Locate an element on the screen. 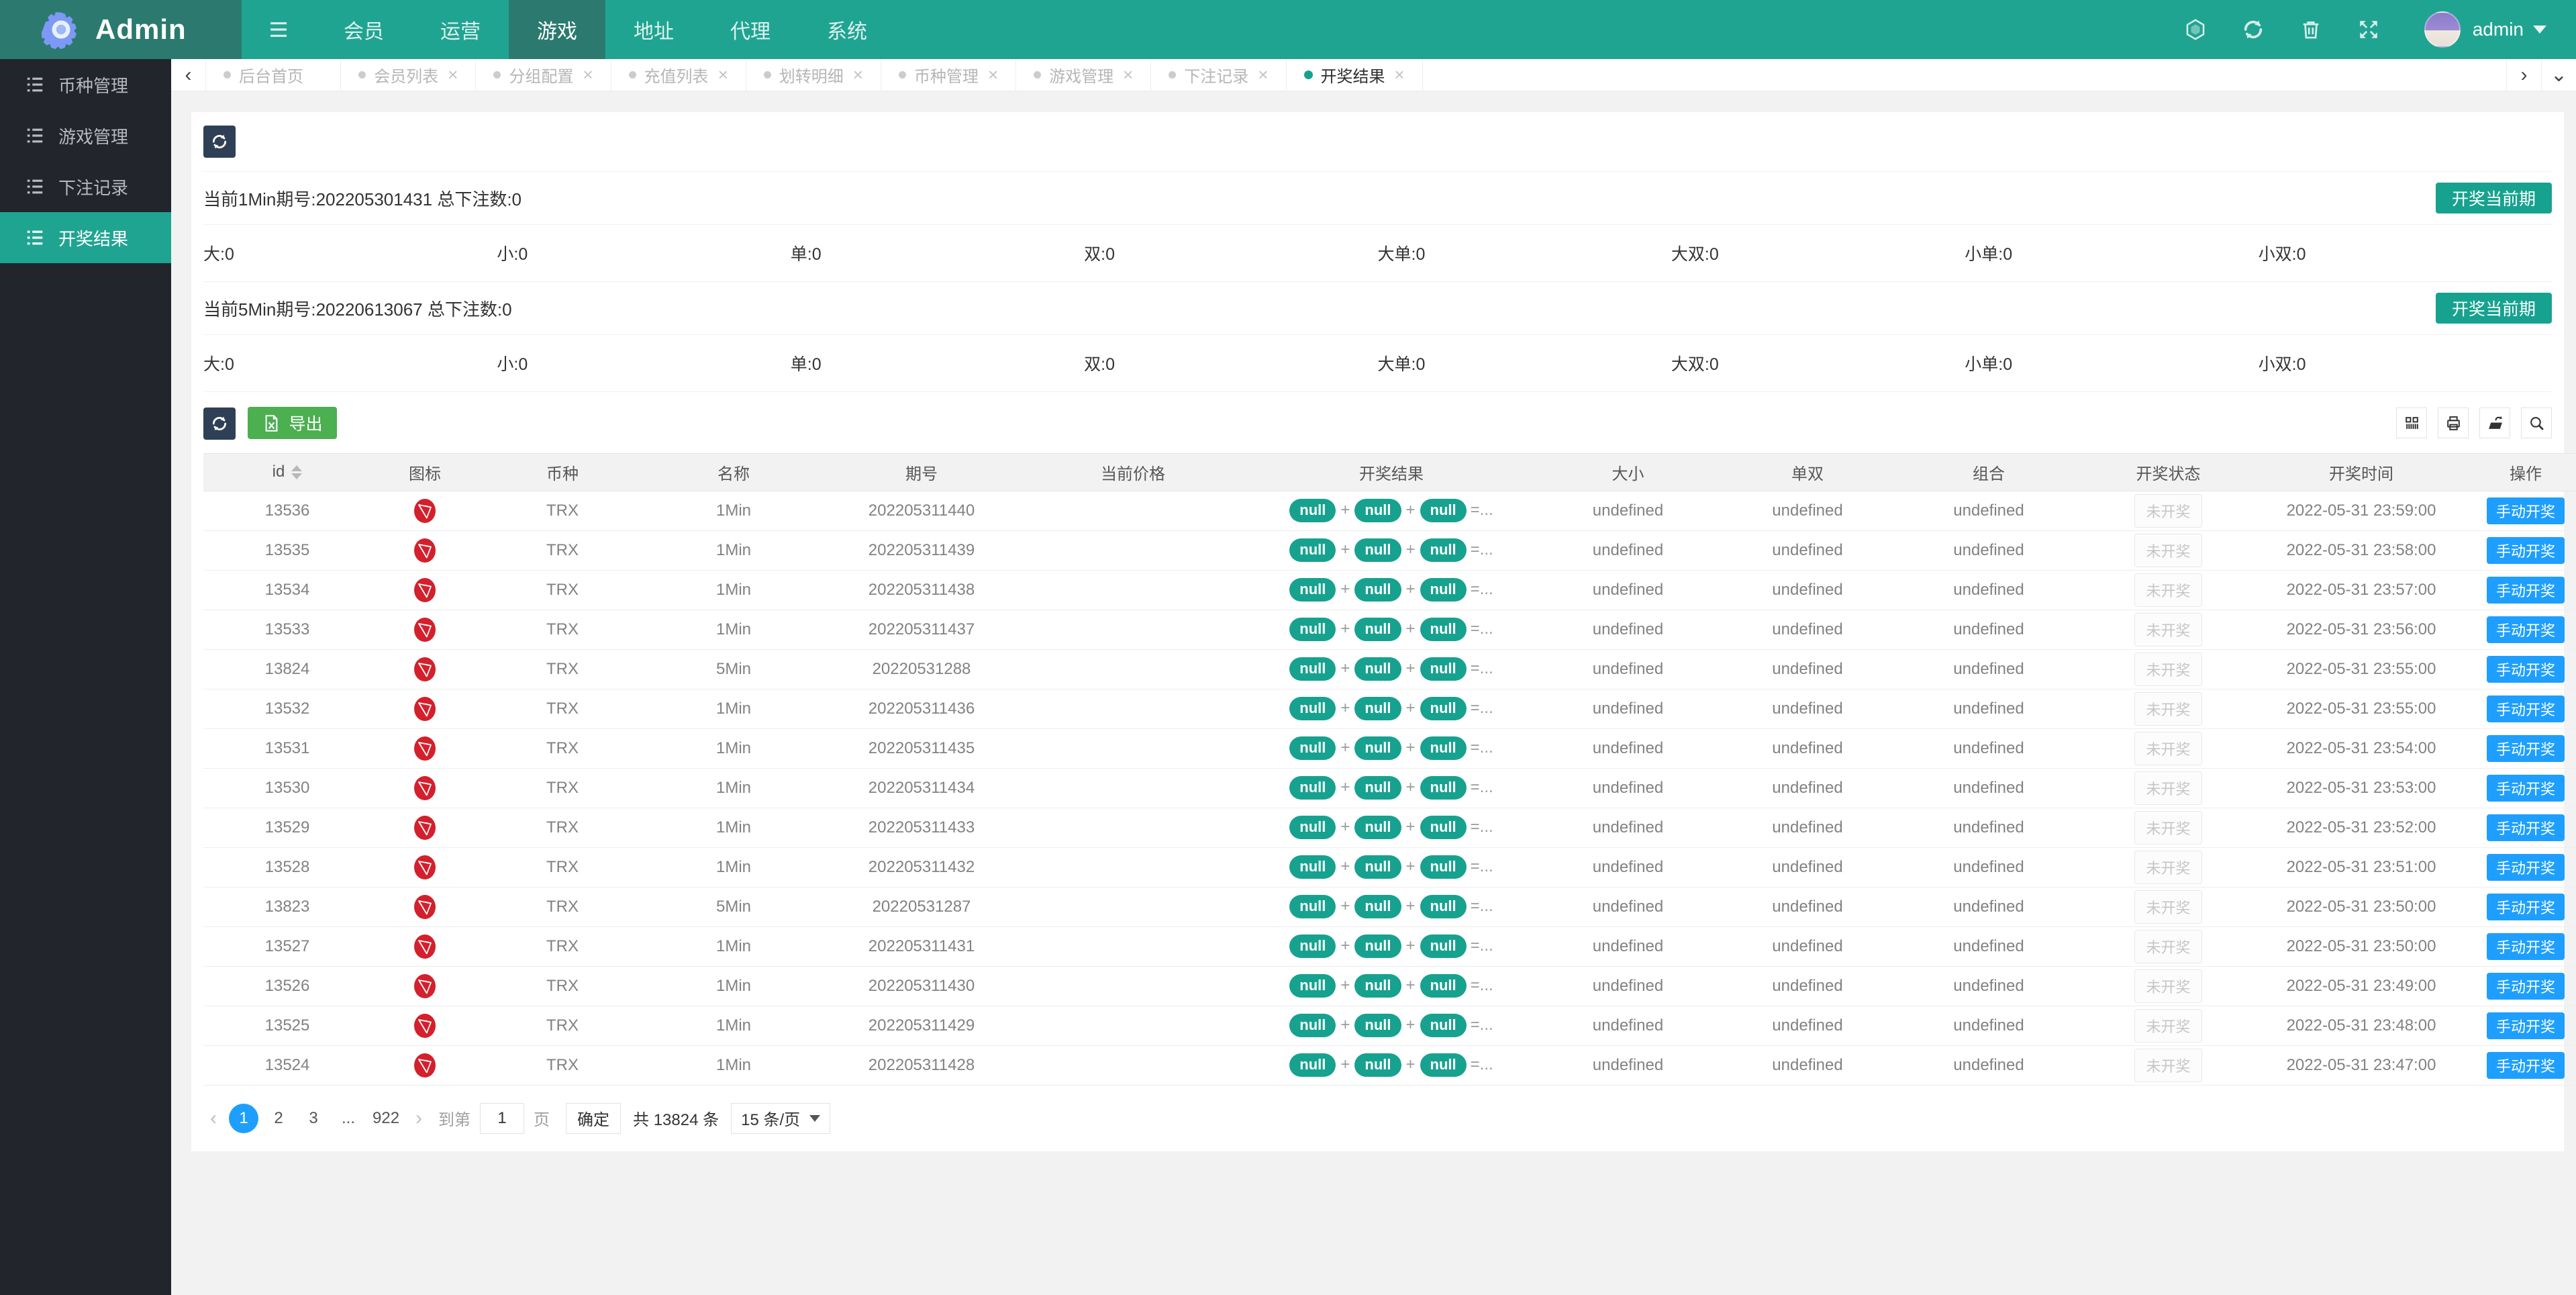 The image size is (2576, 1295). page-tab: 币种管理 × is located at coordinates (949, 75).